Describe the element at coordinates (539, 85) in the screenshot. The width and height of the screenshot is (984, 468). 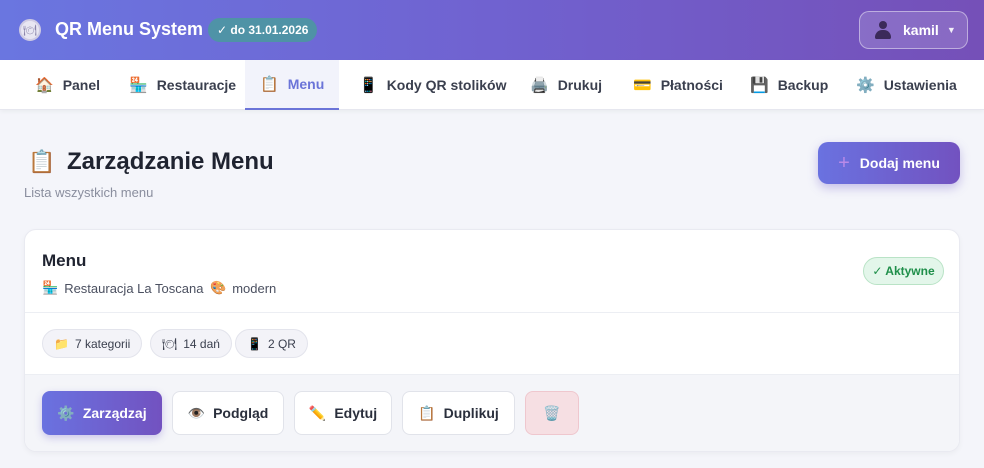
I see `printer-icon: 🖨️` at that location.